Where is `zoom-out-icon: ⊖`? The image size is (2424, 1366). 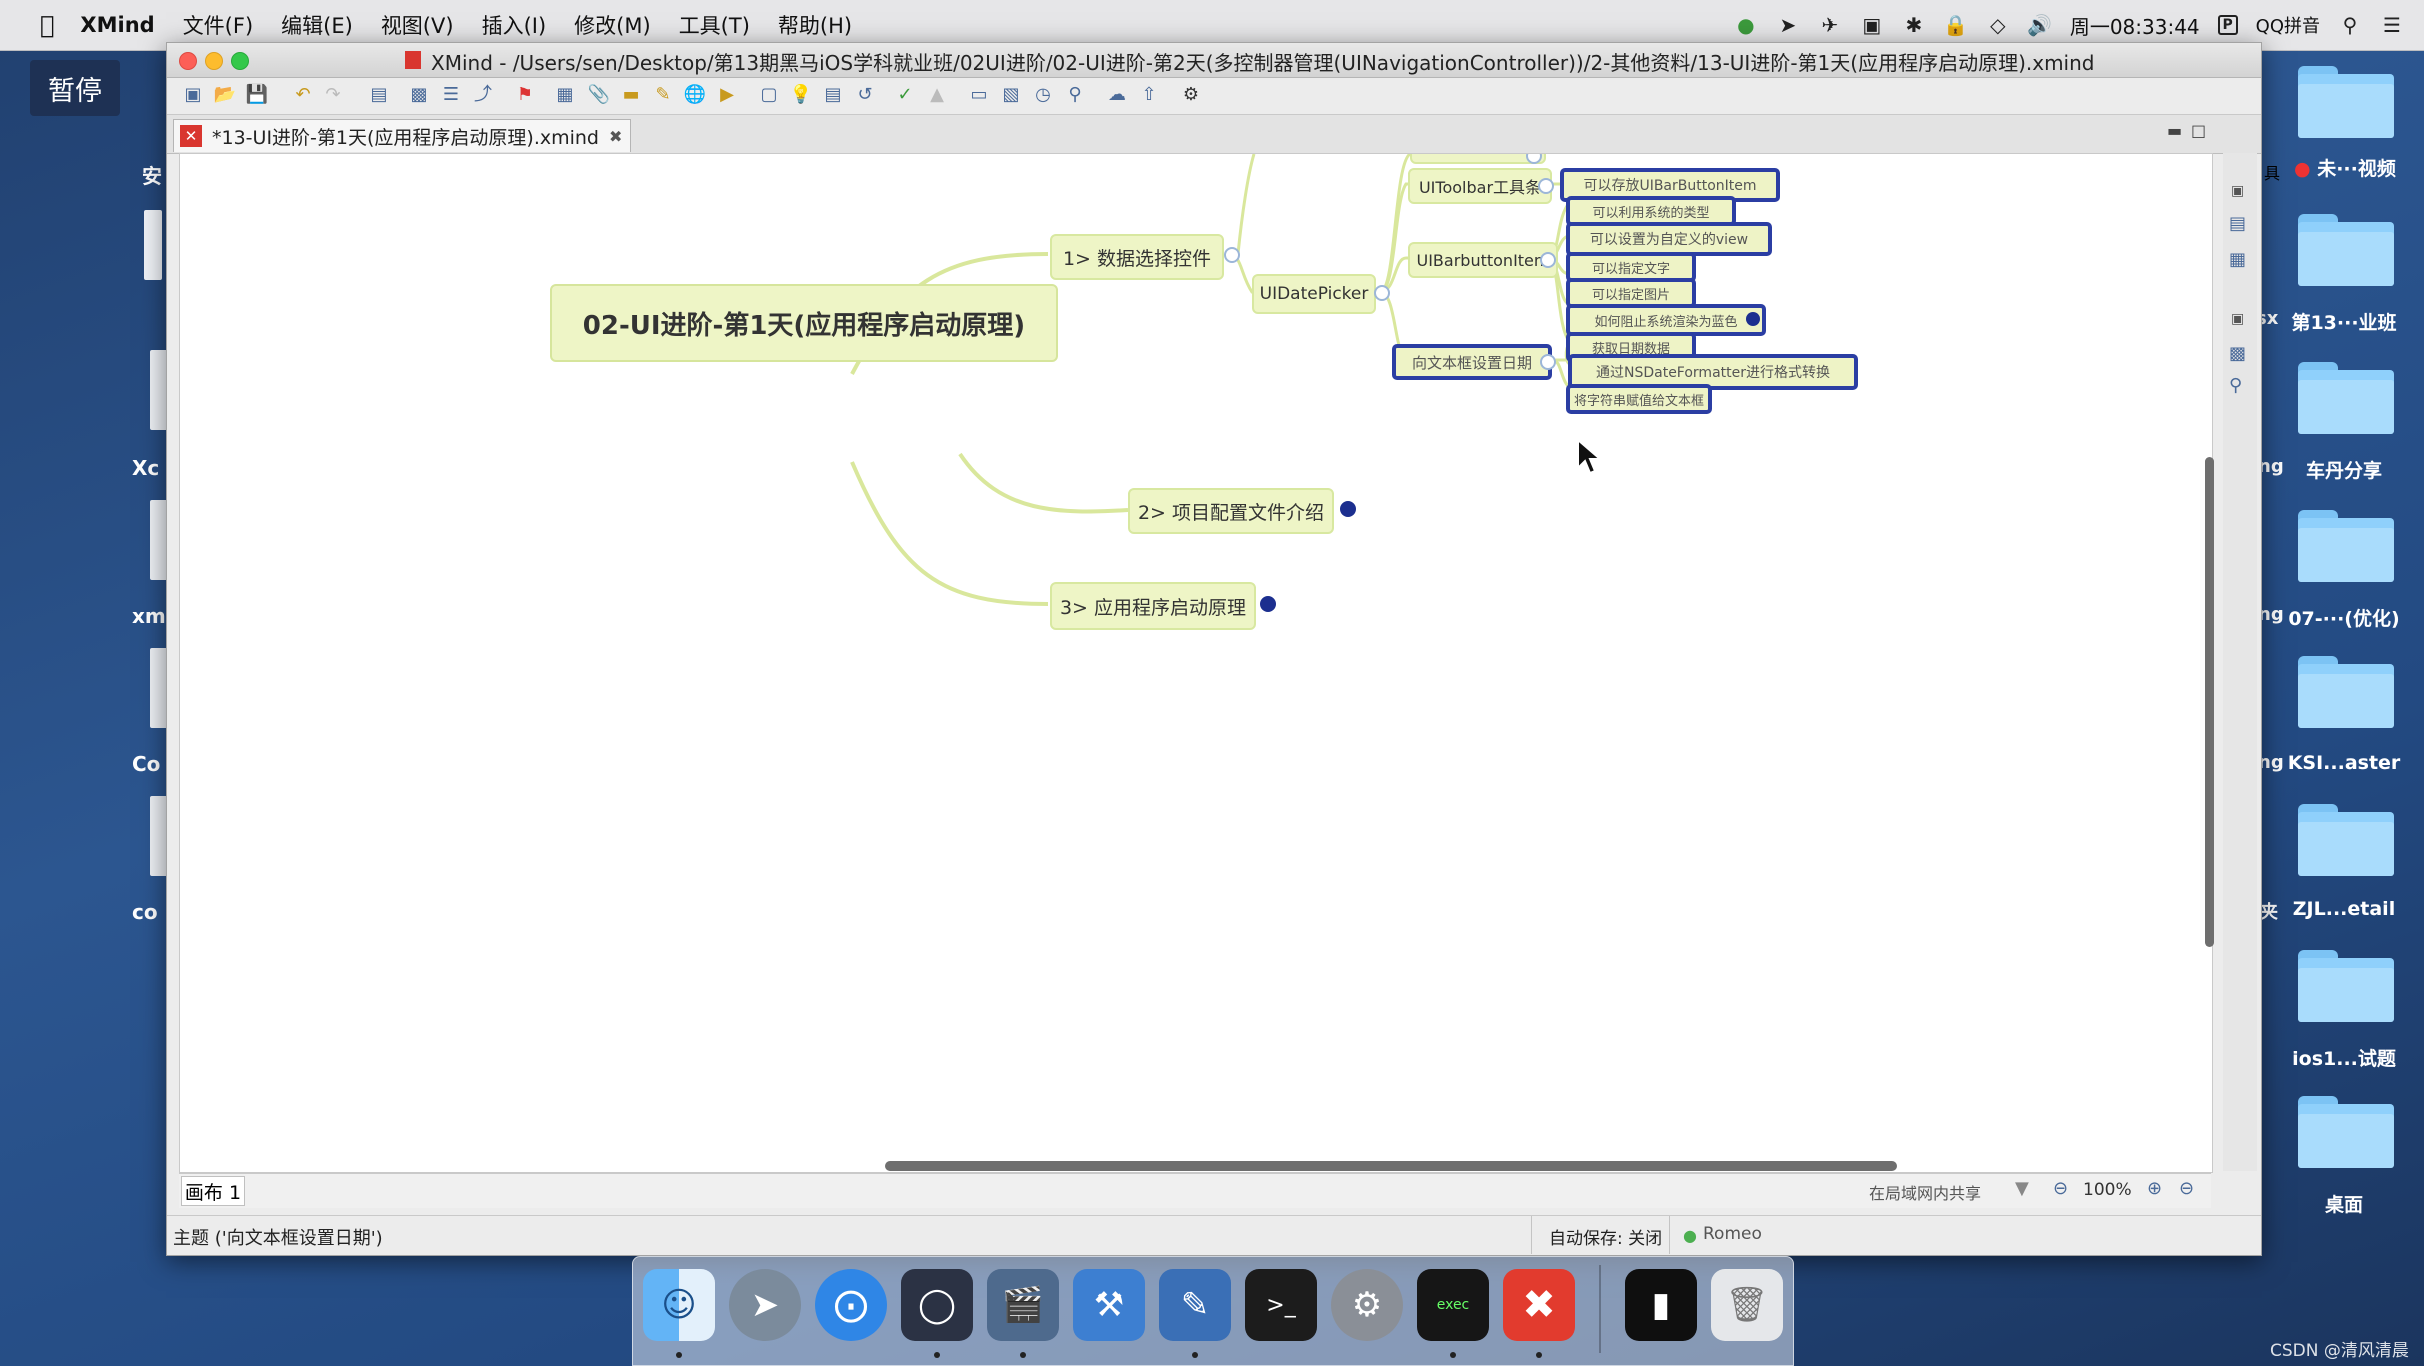
zoom-out-icon: ⊖ is located at coordinates (2060, 1188).